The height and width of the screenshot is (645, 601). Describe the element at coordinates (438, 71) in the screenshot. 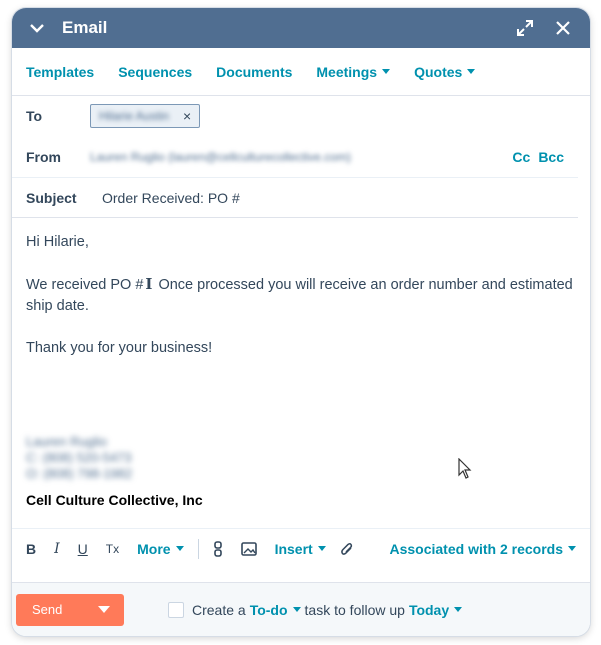

I see `quotes-label: Quotes` at that location.